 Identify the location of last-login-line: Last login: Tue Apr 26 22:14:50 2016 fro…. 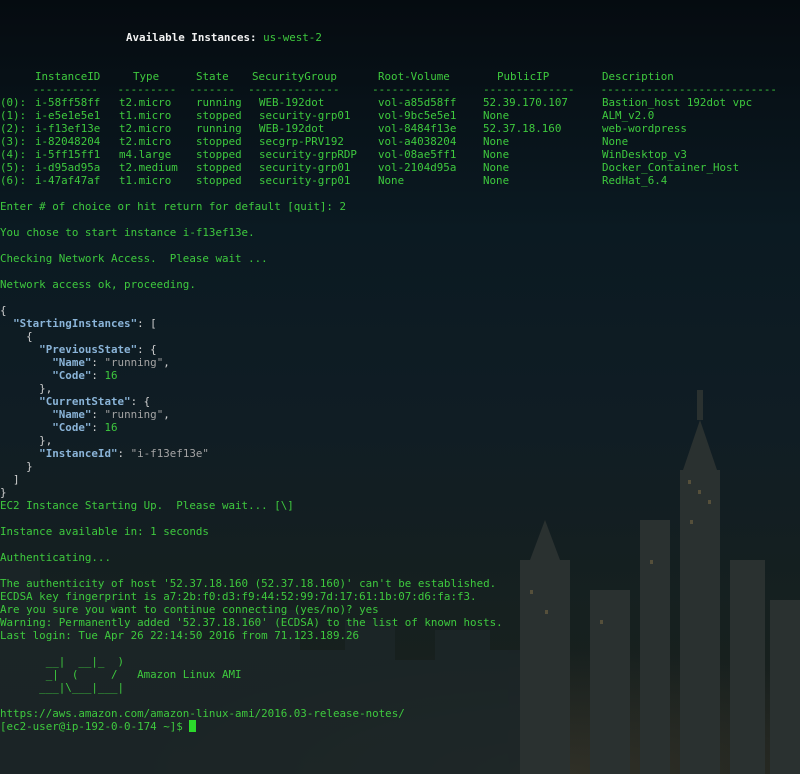
(180, 635).